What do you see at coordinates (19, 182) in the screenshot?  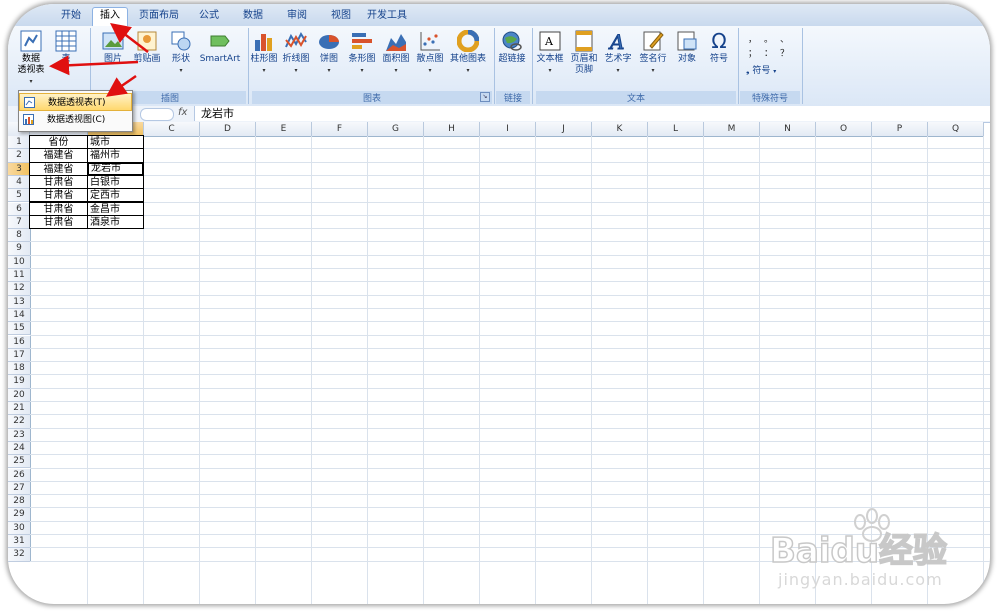 I see `row-header: 4` at bounding box center [19, 182].